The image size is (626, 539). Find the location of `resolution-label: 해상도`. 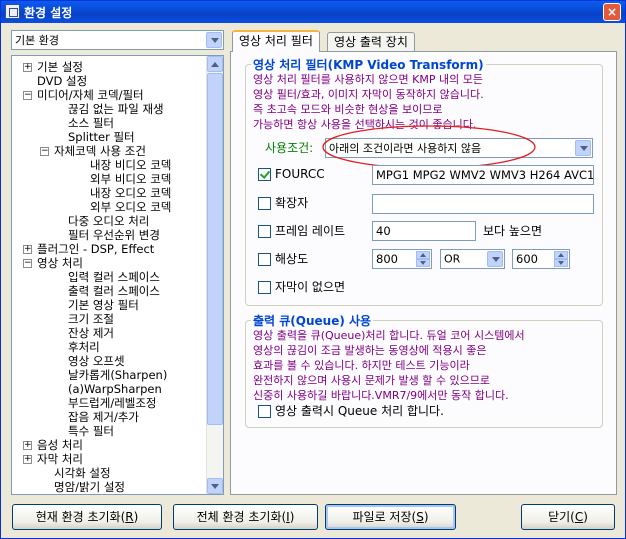

resolution-label: 해상도 is located at coordinates (292, 259).